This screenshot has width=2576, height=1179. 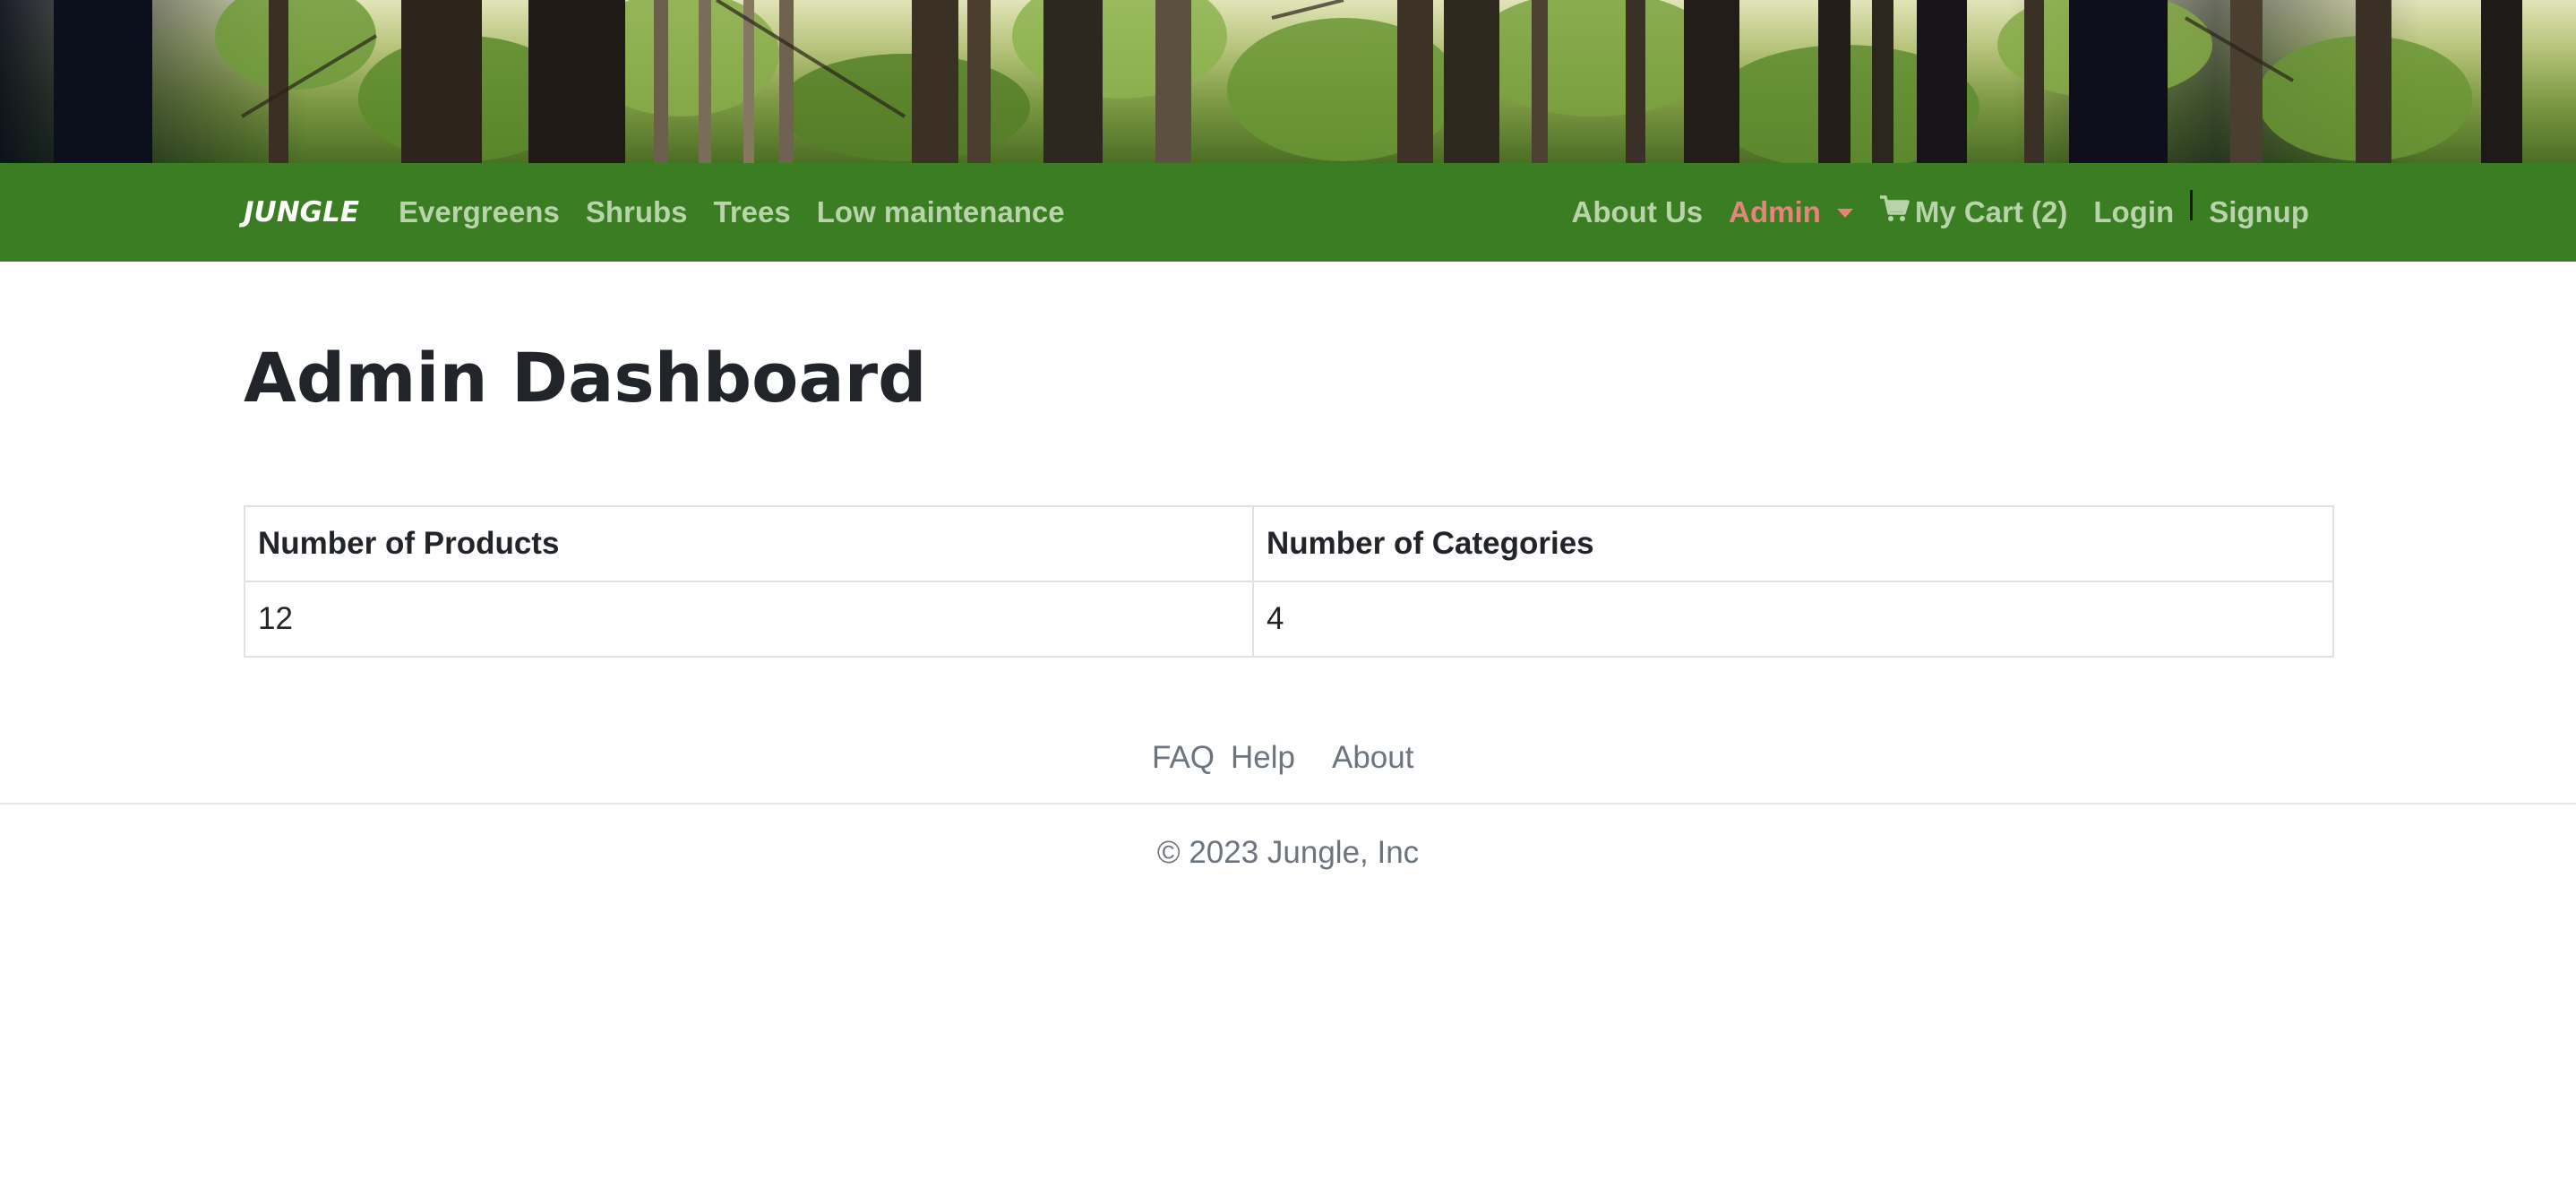 What do you see at coordinates (1844, 213) in the screenshot?
I see `caret-down-icon` at bounding box center [1844, 213].